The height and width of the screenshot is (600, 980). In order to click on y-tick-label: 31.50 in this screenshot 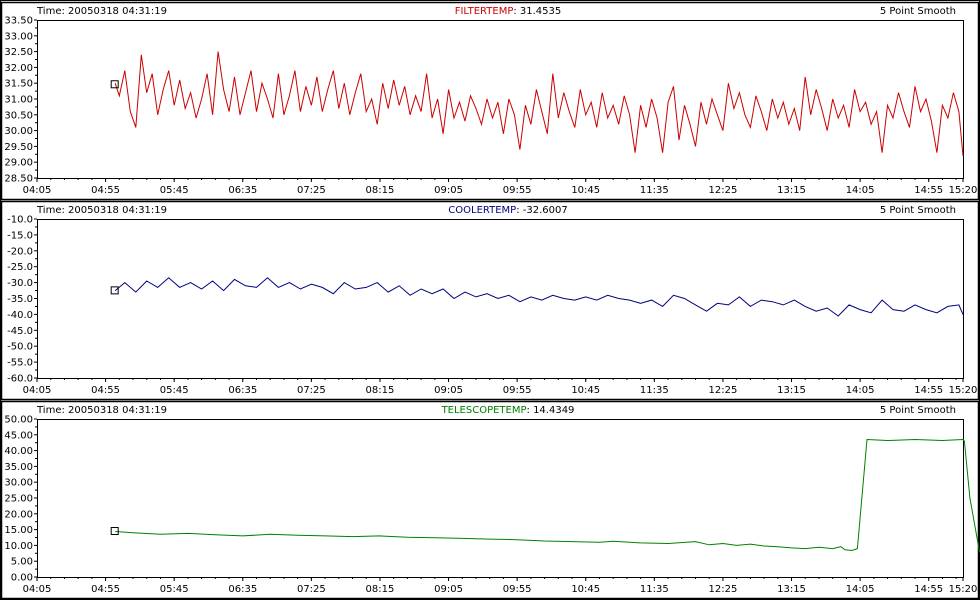, I will do `click(18, 84)`.